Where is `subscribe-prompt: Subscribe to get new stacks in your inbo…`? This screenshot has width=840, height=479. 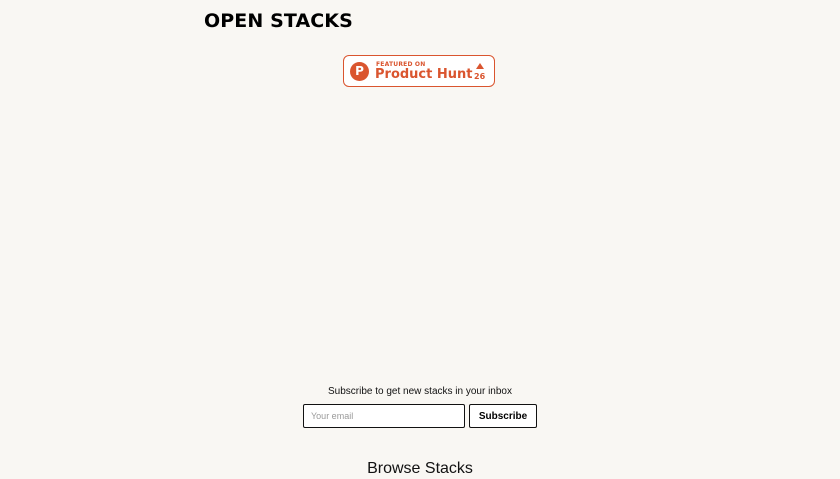
subscribe-prompt: Subscribe to get new stacks in your inbo… is located at coordinates (420, 391).